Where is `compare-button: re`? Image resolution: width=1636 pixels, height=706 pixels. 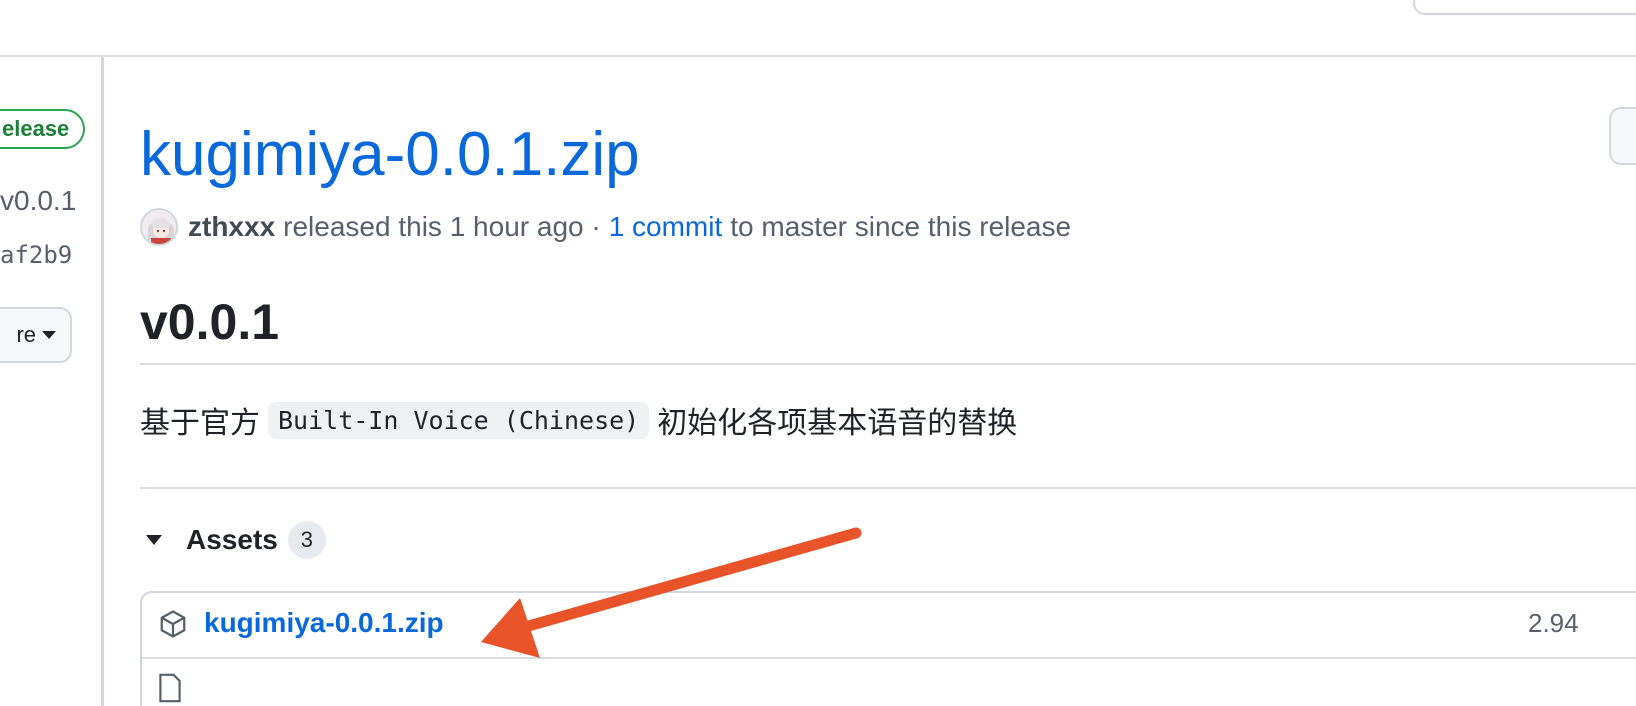 compare-button: re is located at coordinates (36, 335).